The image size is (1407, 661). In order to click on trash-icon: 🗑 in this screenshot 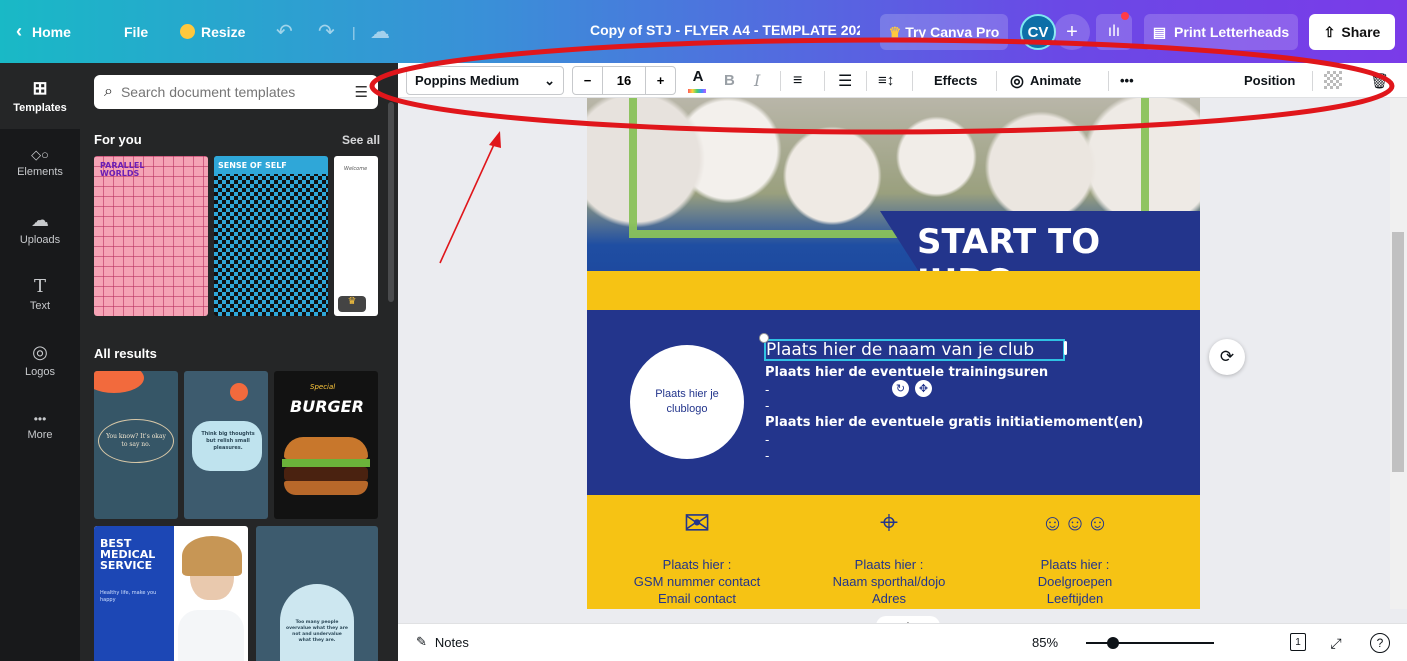, I will do `click(1379, 80)`.